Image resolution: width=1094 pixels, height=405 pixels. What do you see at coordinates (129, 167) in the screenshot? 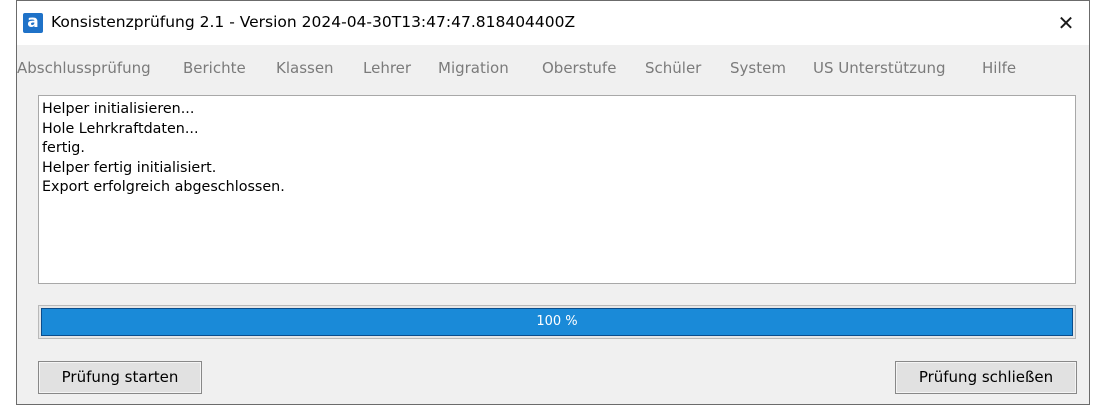
I see `log-line: Helper fertig initialisiert.` at bounding box center [129, 167].